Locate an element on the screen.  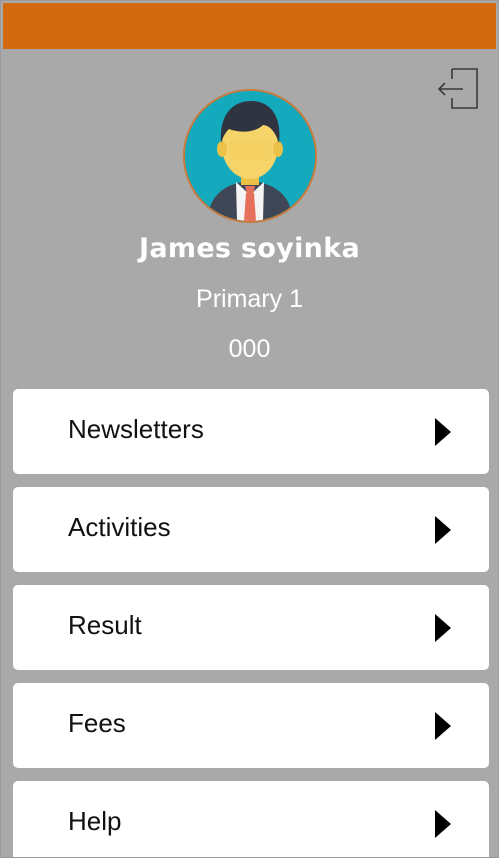
student-avatar is located at coordinates (250, 156).